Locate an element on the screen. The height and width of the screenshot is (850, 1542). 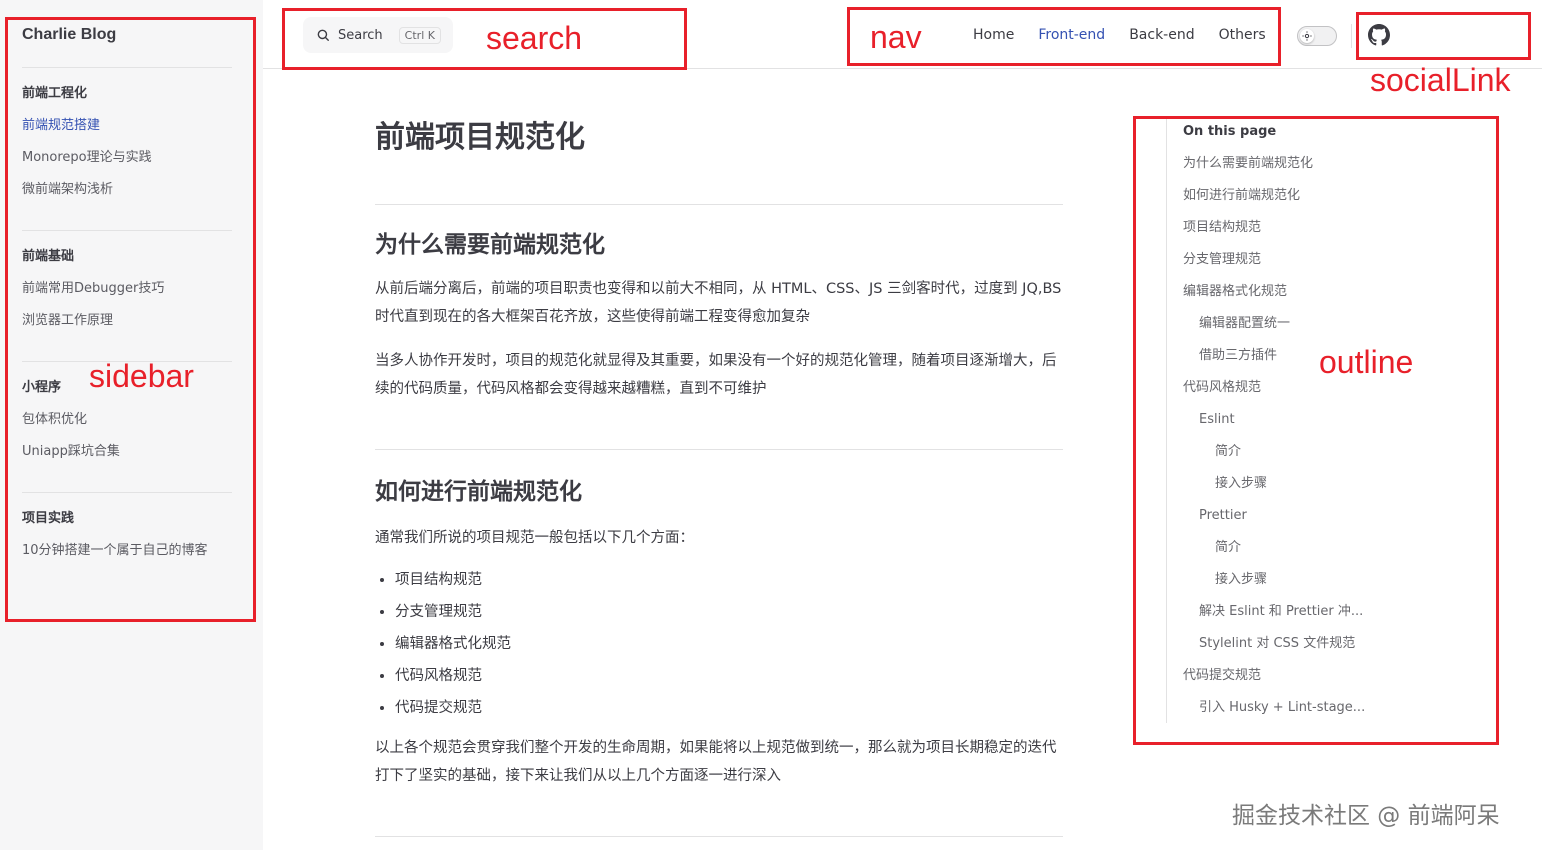
annotation-label-nav: nav is located at coordinates (896, 37).